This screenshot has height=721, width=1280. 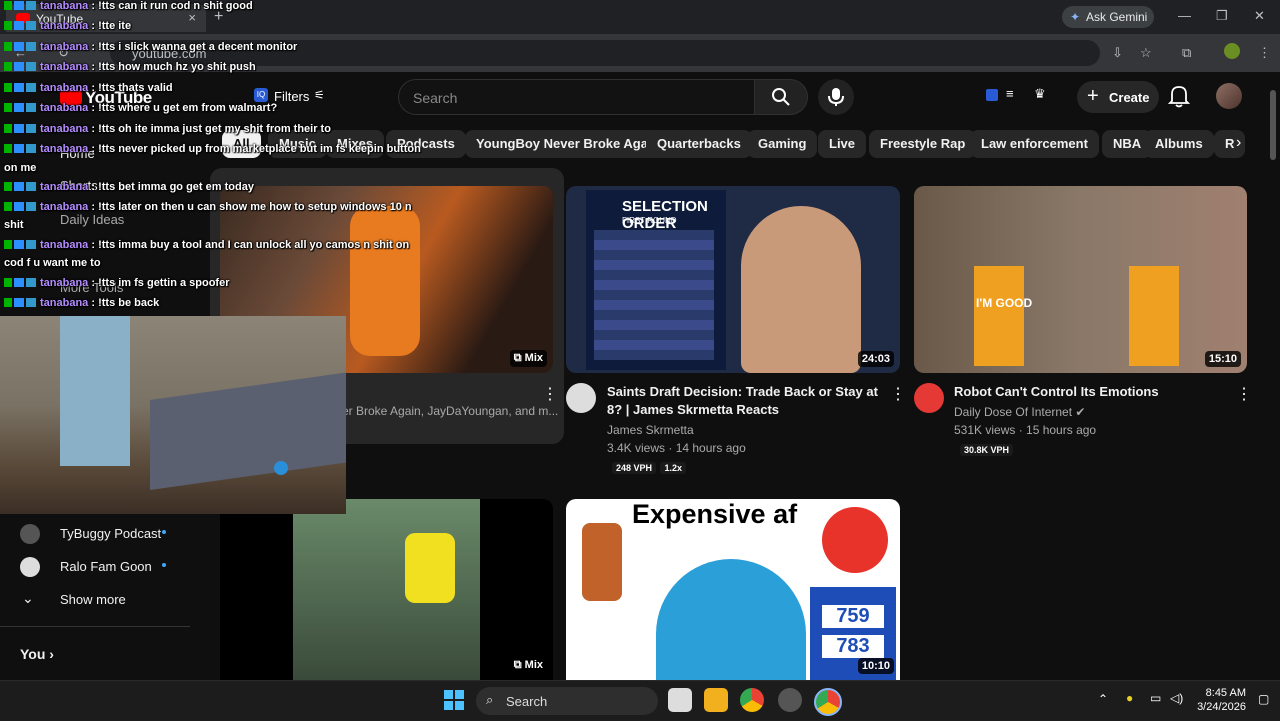 What do you see at coordinates (1186, 53) in the screenshot?
I see `extensions-icon: ⧉` at bounding box center [1186, 53].